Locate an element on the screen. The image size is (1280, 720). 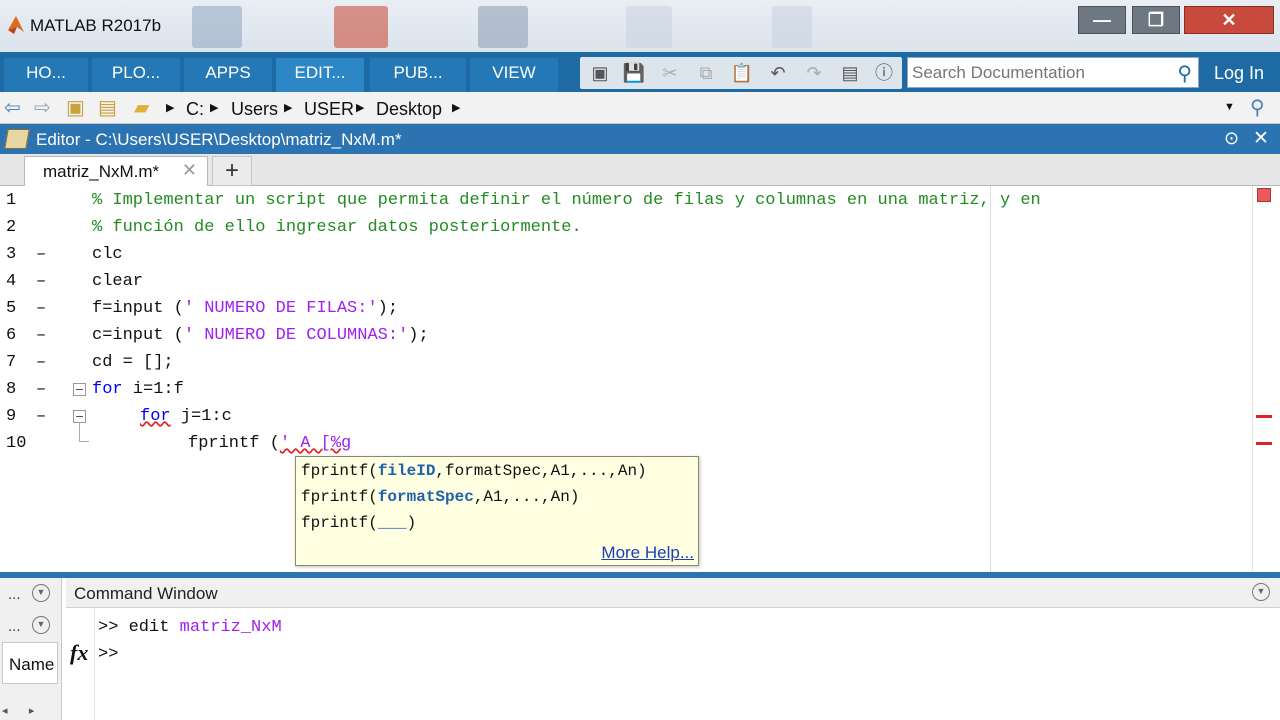
code-text: f=input ( is located at coordinates (138, 308).